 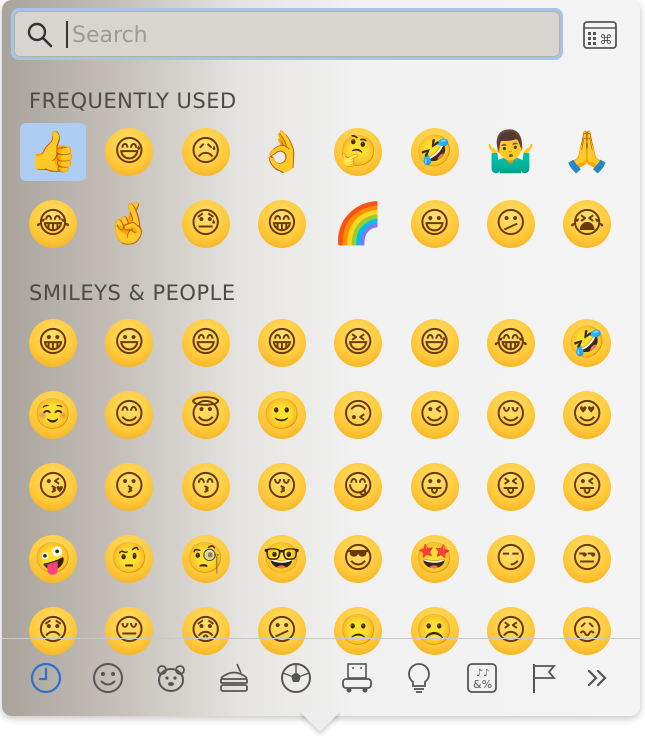 I want to click on emoji-cell-blowing-kiss: 😘, so click(x=53, y=487).